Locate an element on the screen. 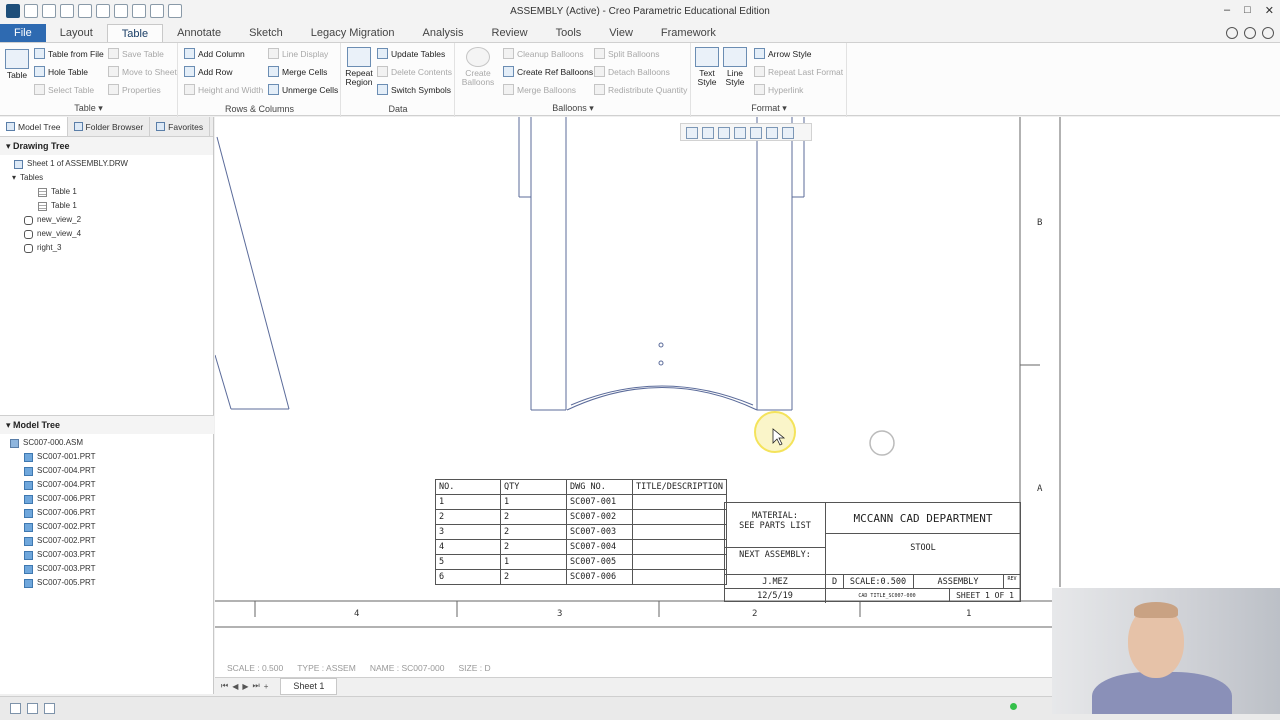 This screenshot has height=720, width=1280. table-cell: 4 is located at coordinates (468, 547).